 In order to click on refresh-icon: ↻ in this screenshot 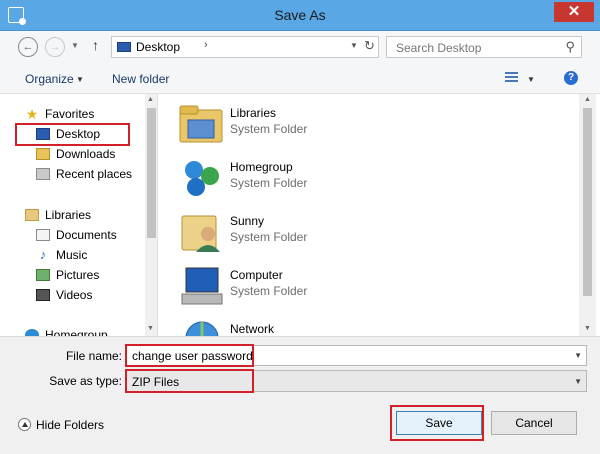, I will do `click(369, 46)`.